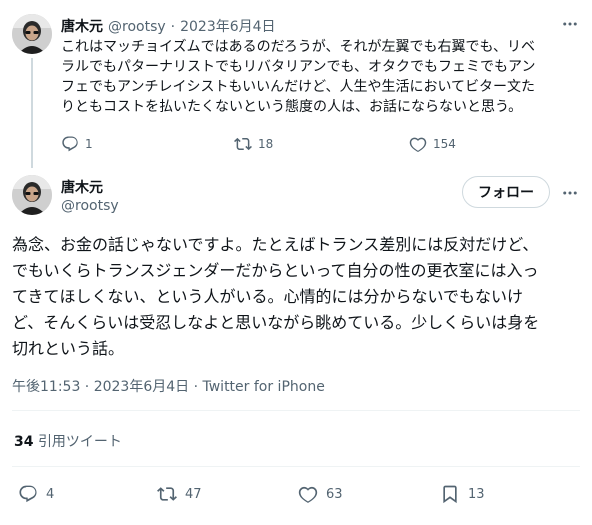  What do you see at coordinates (462, 494) in the screenshot?
I see `bookmark-button: 13` at bounding box center [462, 494].